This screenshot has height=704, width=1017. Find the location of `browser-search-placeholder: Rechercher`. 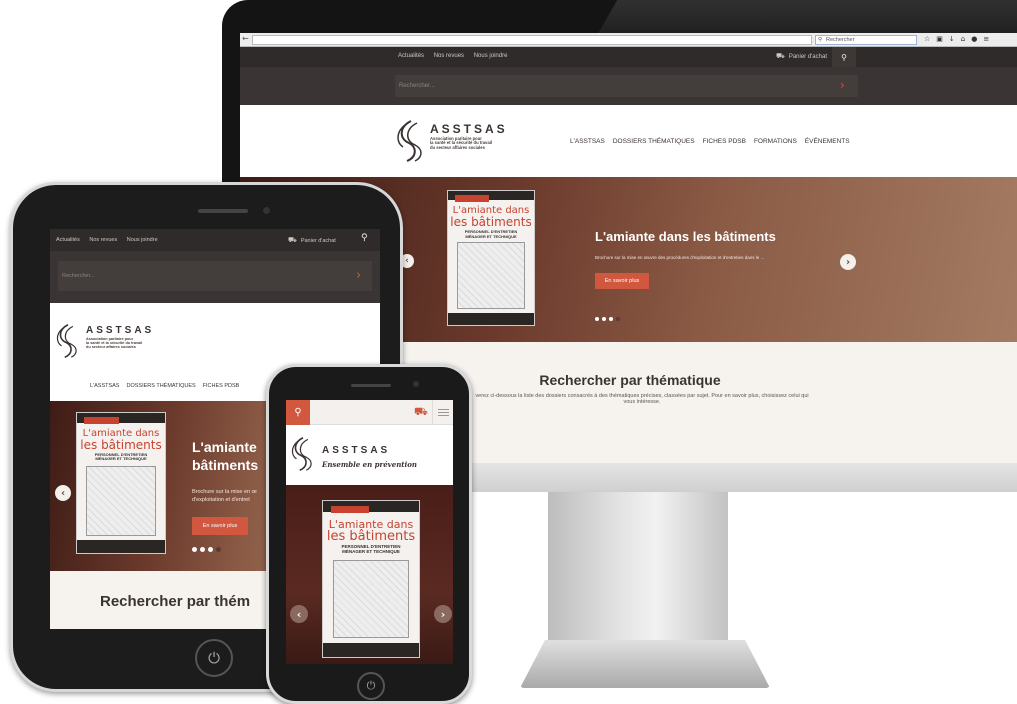

browser-search-placeholder: Rechercher is located at coordinates (840, 40).